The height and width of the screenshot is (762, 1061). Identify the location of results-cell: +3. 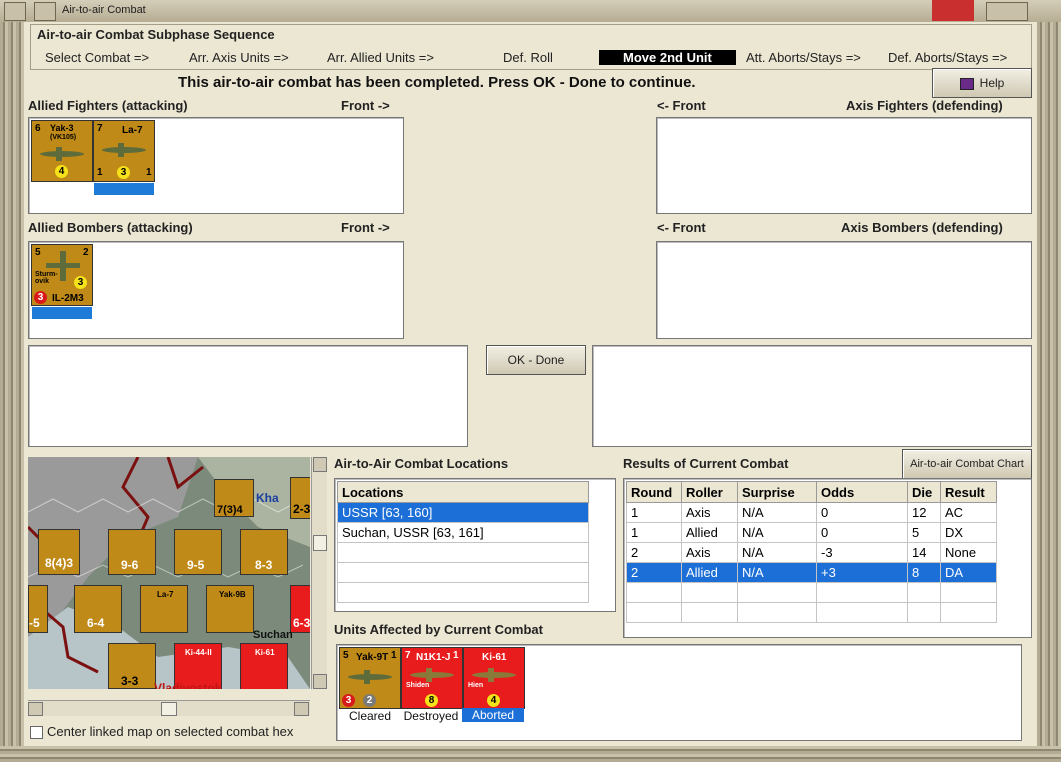
(862, 572).